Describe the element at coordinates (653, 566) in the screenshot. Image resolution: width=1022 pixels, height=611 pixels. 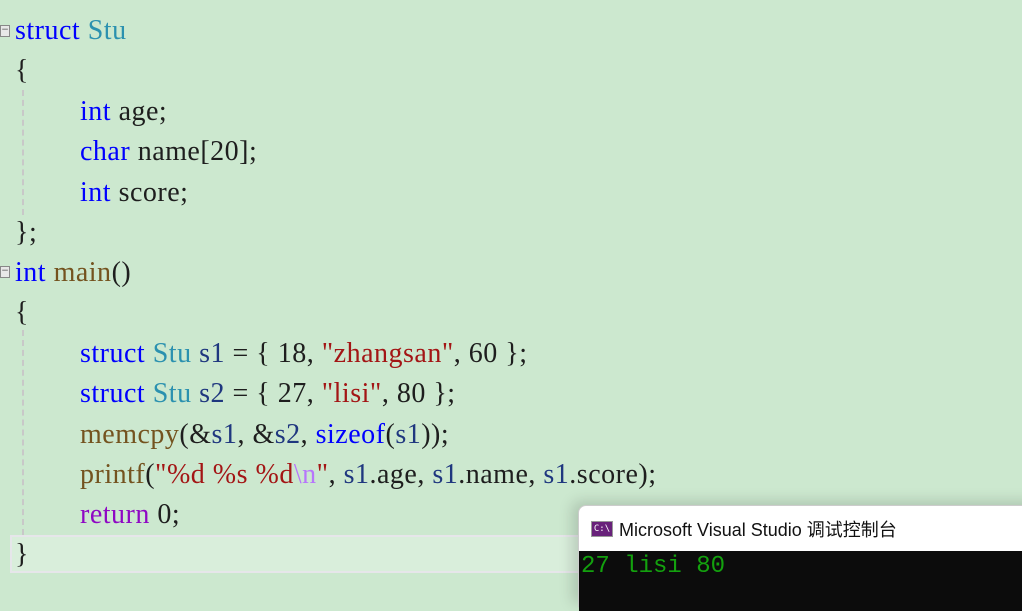
I see `console-output-text: 27 lisi 80` at that location.